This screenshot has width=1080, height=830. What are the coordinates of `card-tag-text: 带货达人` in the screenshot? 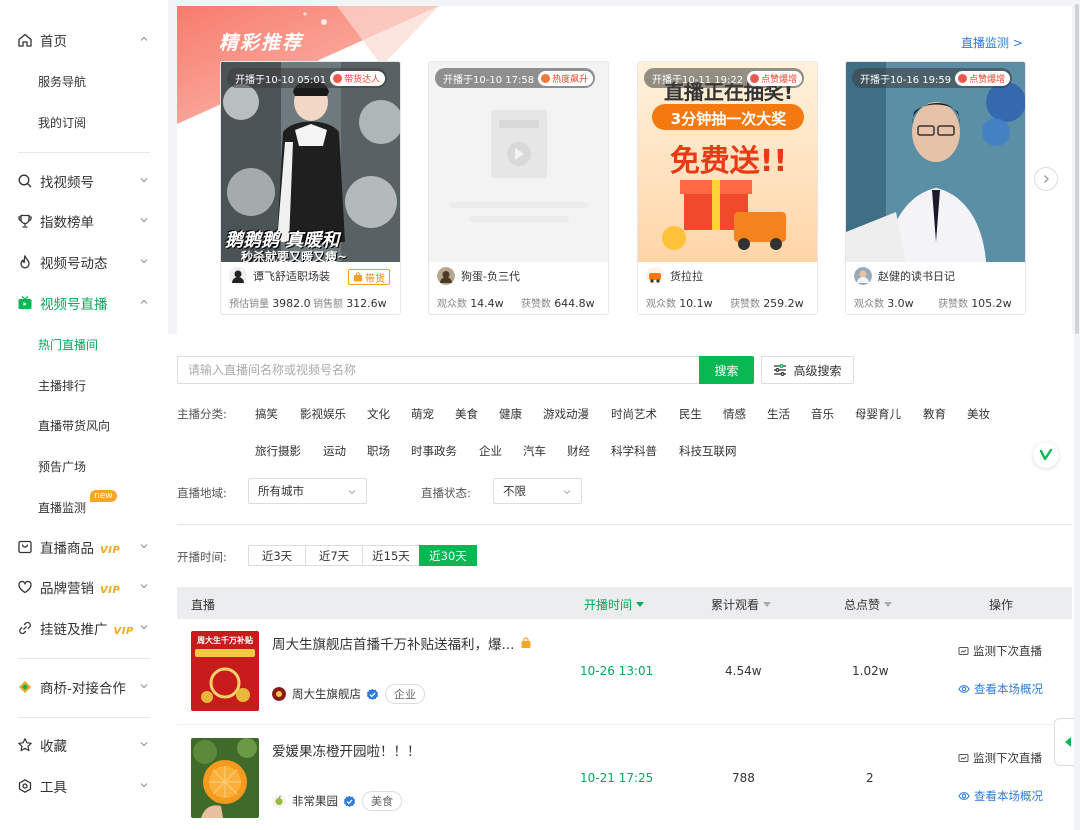 It's located at (362, 79).